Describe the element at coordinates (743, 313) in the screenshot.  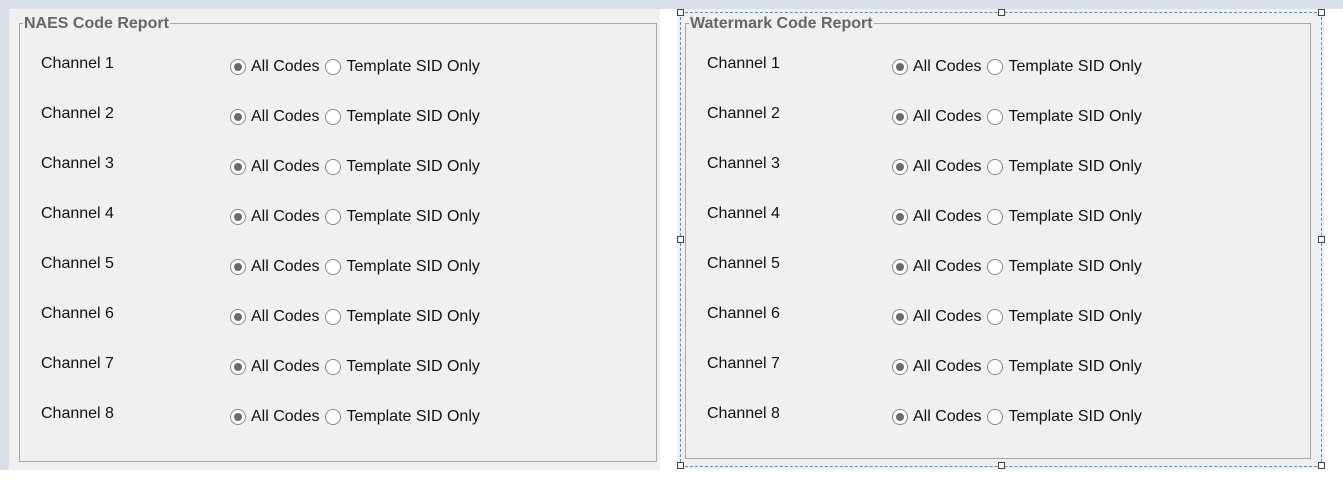
I see `channel-label: Channel 6` at that location.